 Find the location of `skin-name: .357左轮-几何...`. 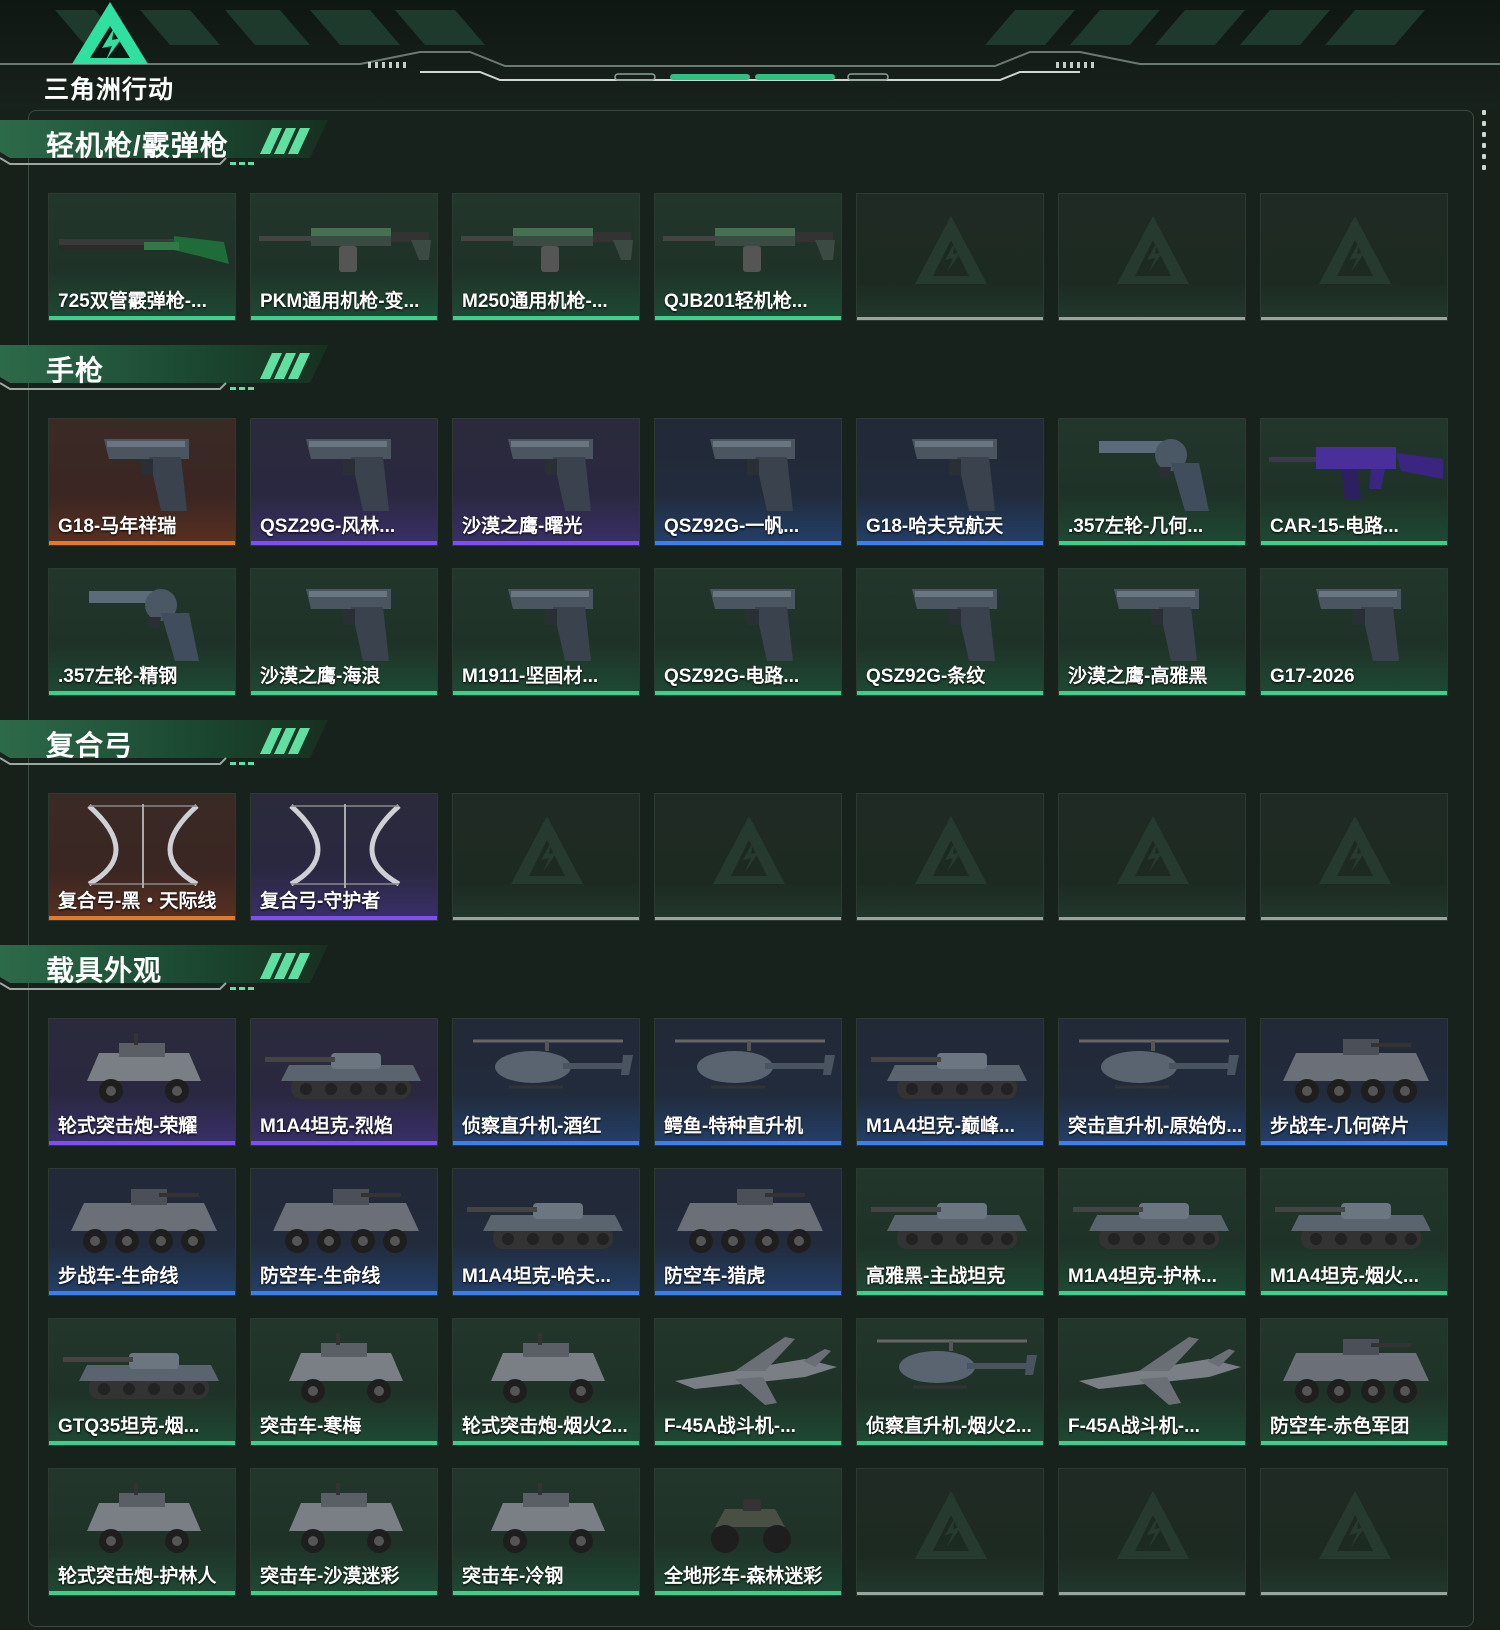

skin-name: .357左轮-几何... is located at coordinates (1136, 526).